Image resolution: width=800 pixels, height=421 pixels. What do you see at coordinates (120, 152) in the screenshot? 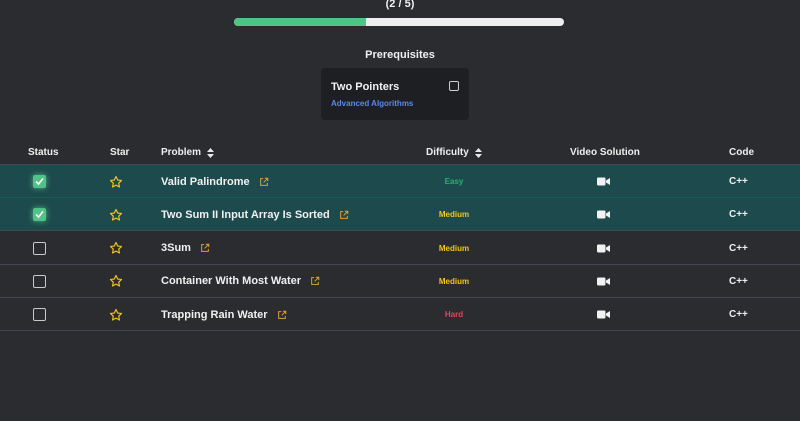
I see `header-star: Star` at bounding box center [120, 152].